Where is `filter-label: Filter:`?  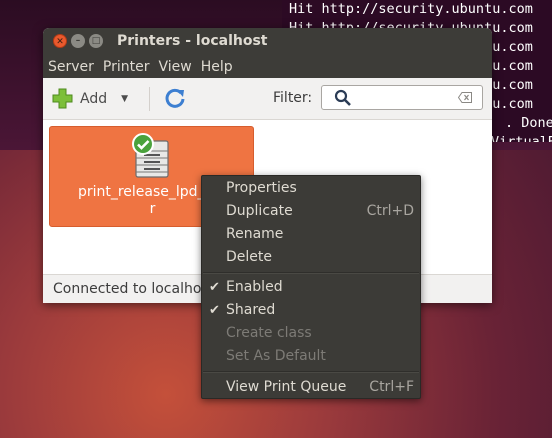 filter-label: Filter: is located at coordinates (293, 98).